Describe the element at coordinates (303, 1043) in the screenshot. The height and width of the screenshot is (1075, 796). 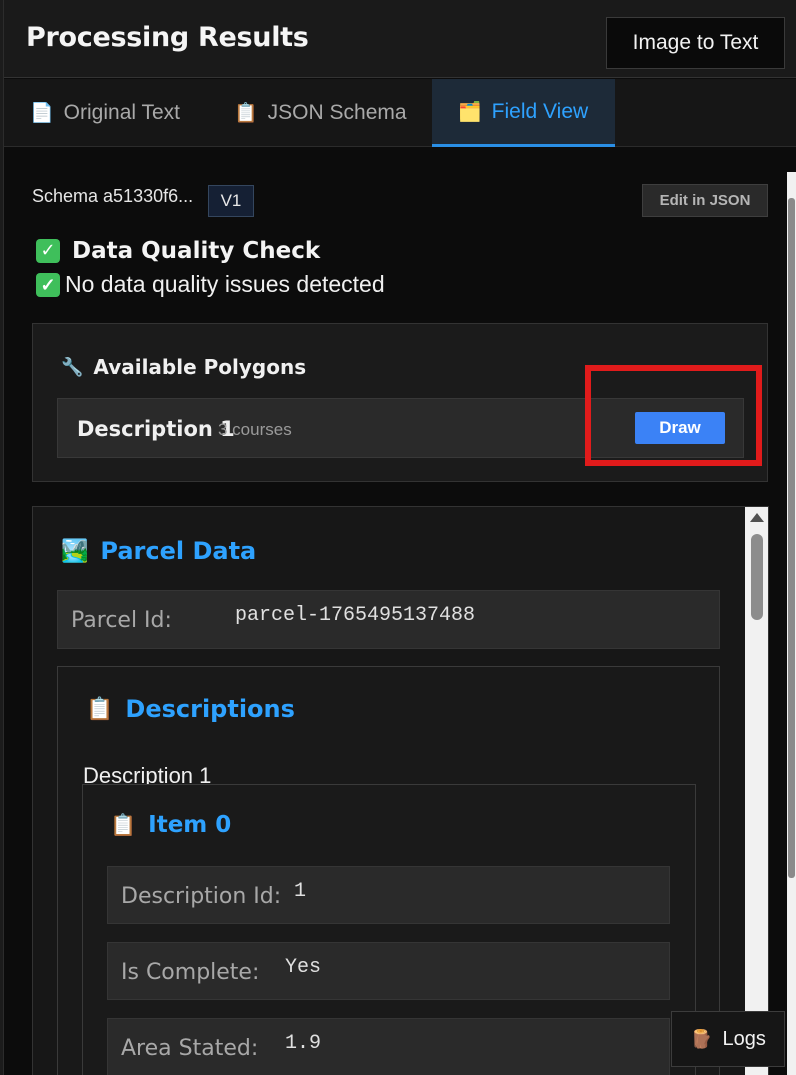
I see `field-value: 1.9` at that location.